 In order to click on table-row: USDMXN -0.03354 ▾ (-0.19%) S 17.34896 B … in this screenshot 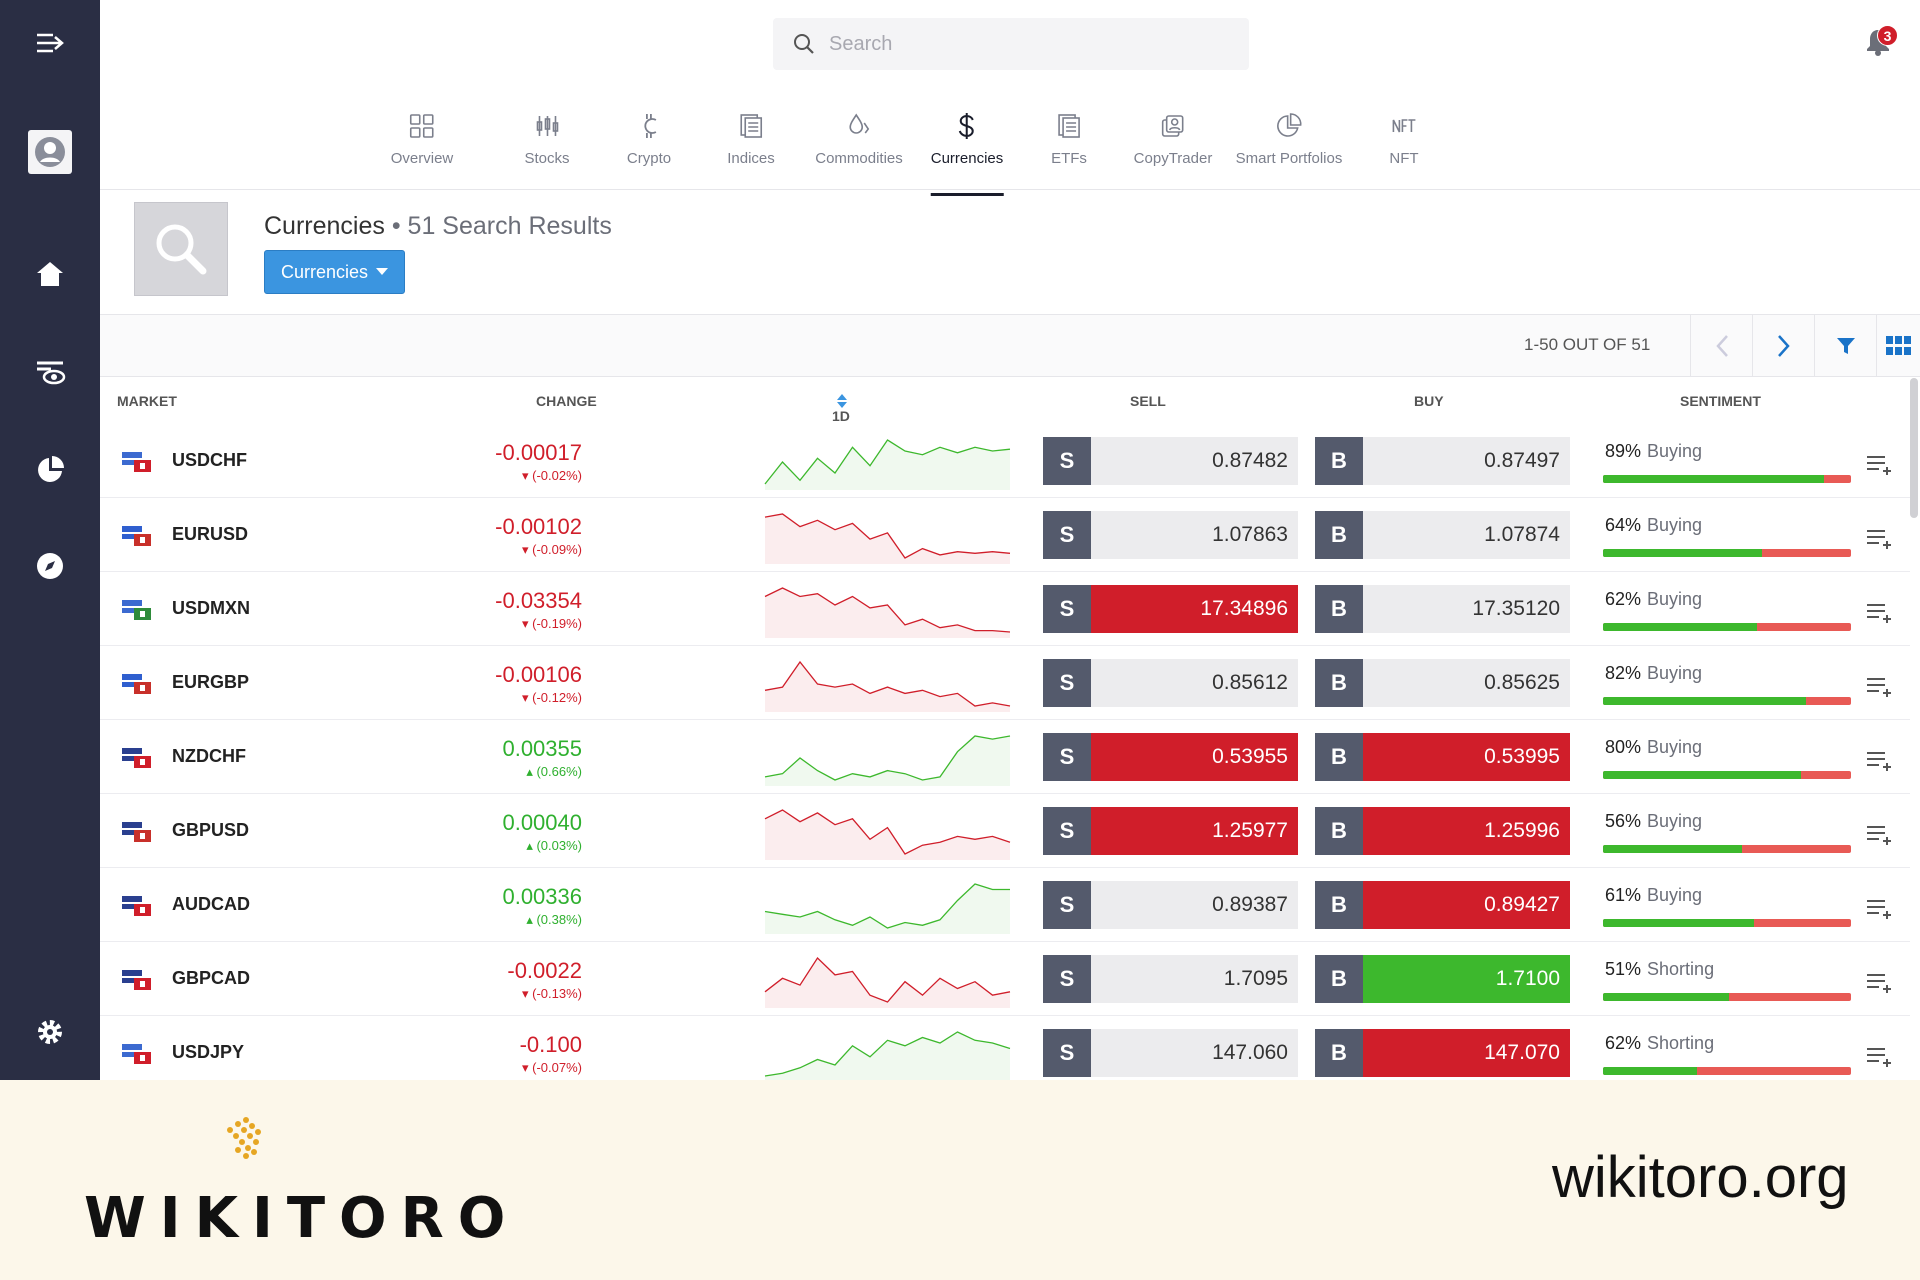, I will do `click(1005, 609)`.